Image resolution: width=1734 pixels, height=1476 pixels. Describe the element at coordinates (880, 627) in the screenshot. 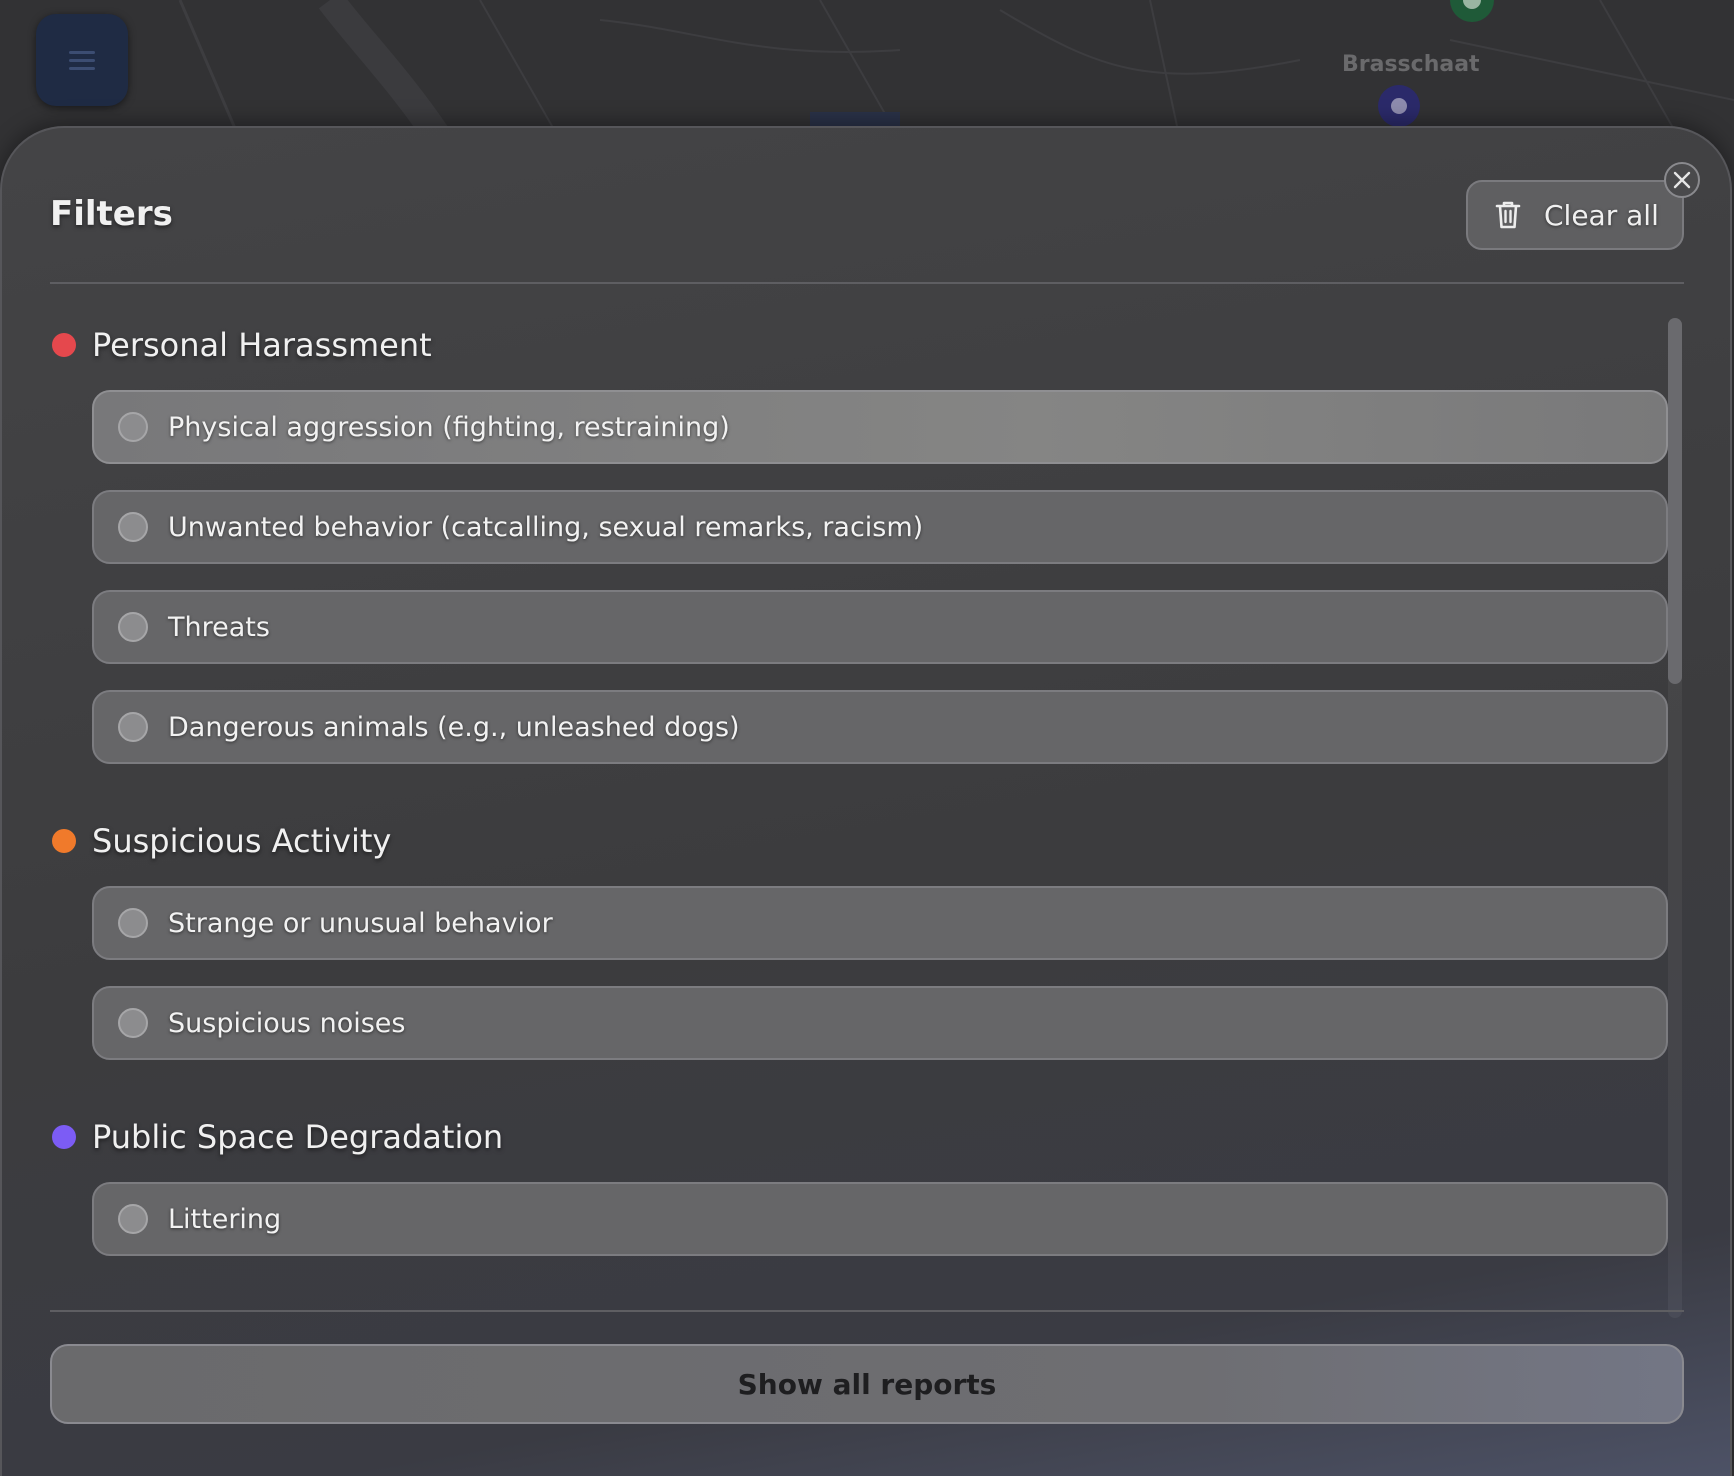

I see `filter-option-threats: Threats` at that location.